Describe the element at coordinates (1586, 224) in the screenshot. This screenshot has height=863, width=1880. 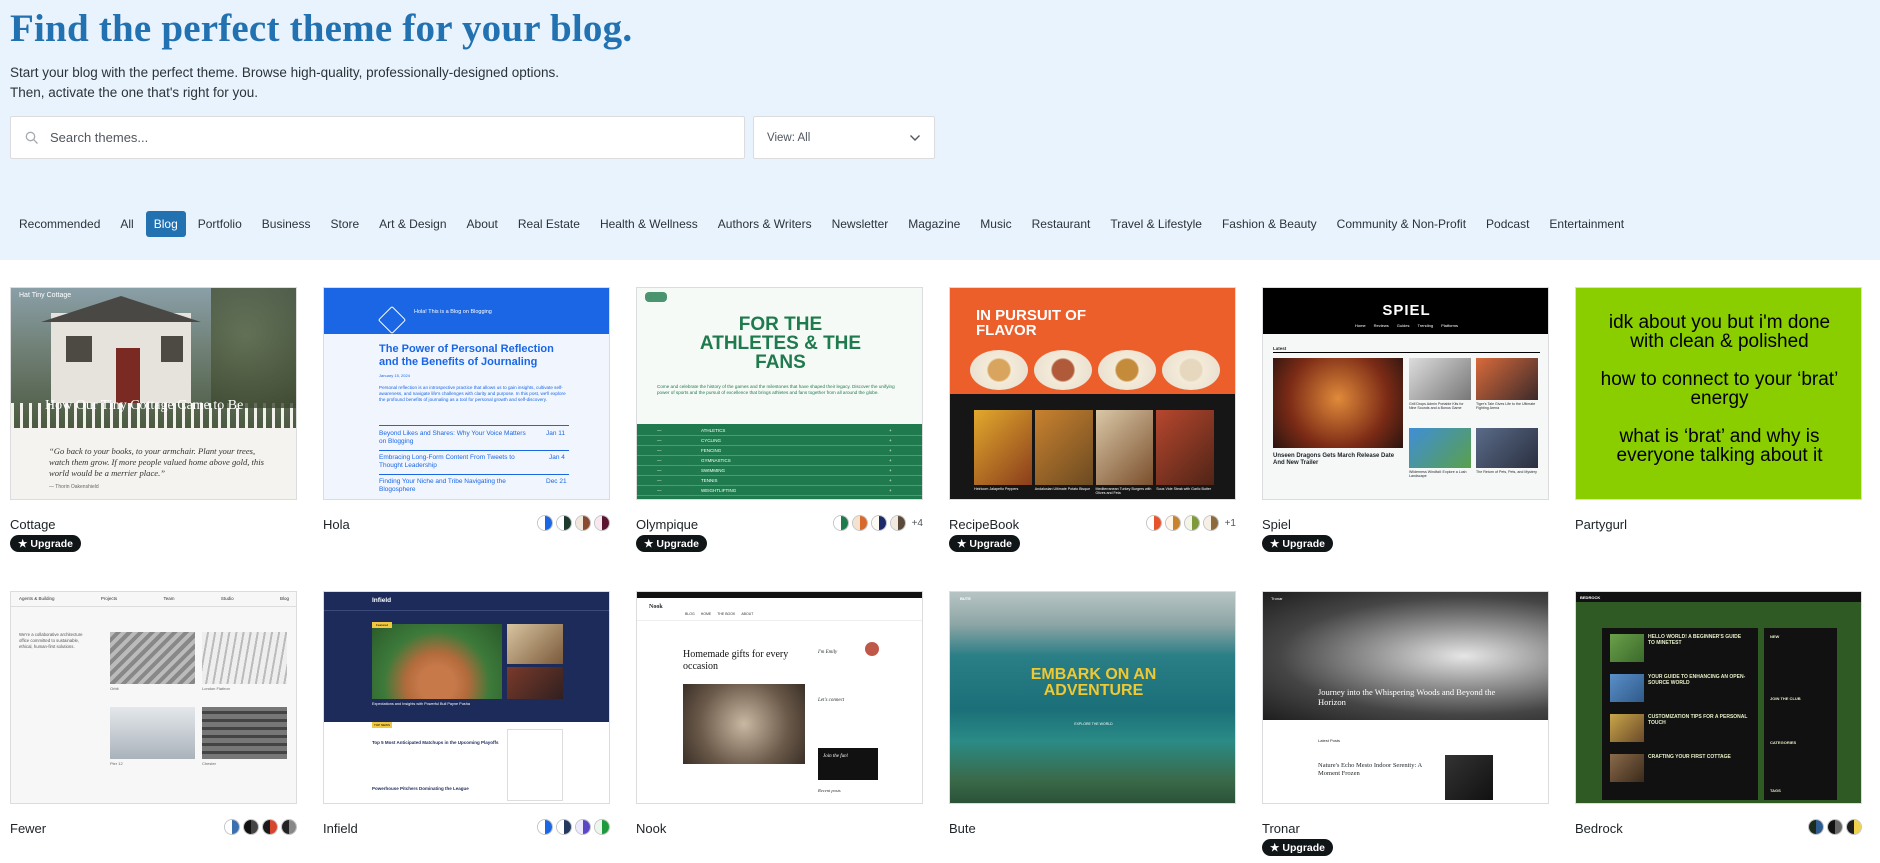
I see `category-tab-entertainment: Entertainment` at that location.